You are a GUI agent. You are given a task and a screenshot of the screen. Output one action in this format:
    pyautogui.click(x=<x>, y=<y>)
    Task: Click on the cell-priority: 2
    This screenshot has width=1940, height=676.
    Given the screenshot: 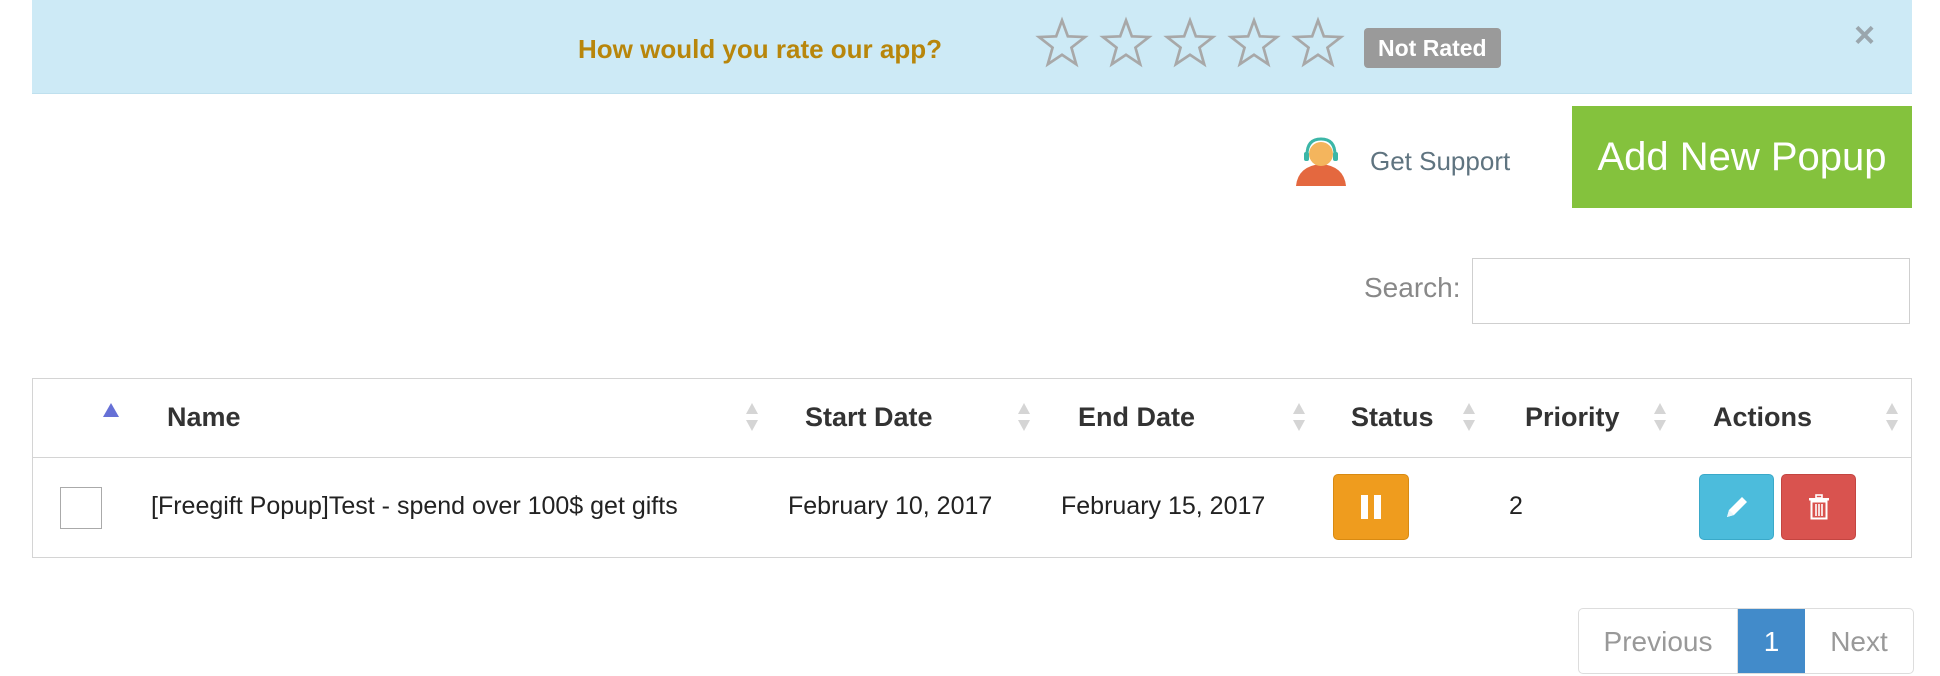 What is the action you would take?
    pyautogui.click(x=1516, y=506)
    